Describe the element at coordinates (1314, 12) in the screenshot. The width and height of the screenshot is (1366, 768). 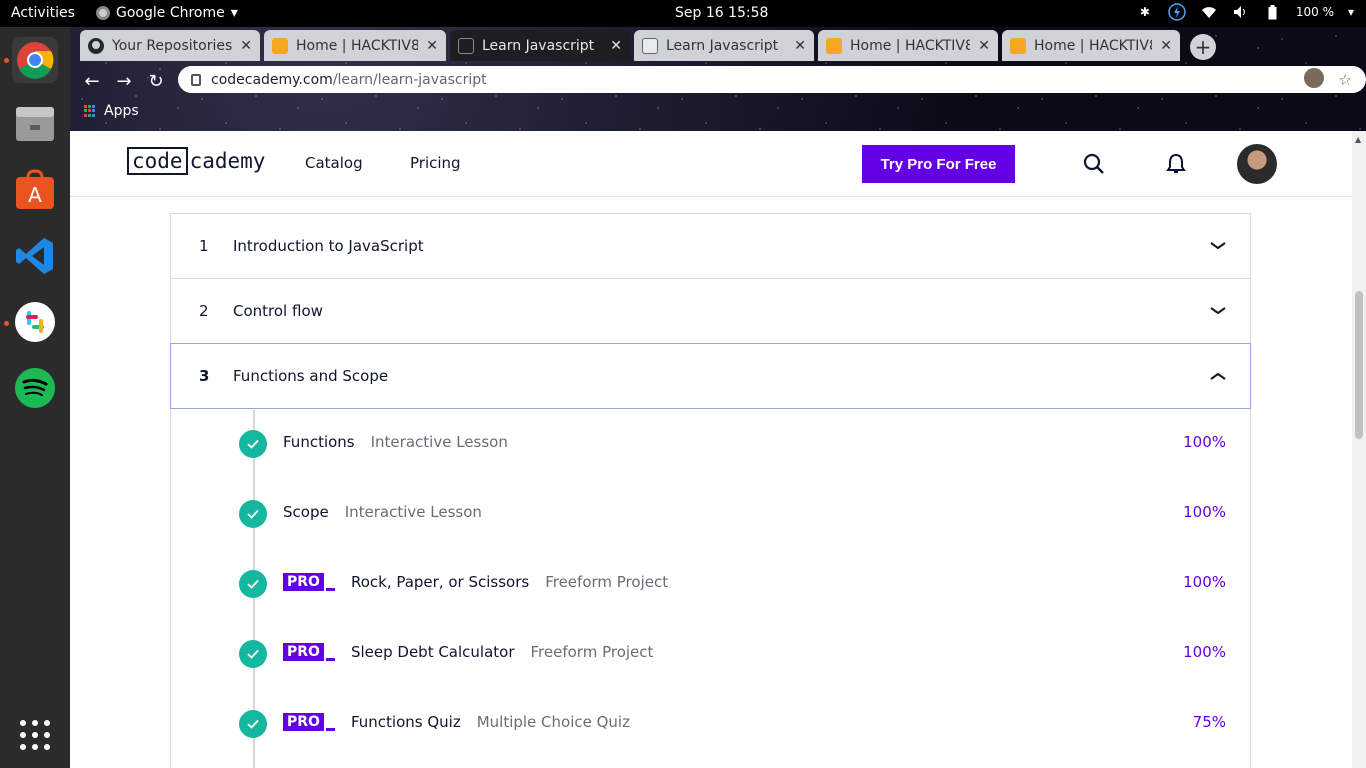
I see `battery-percentage: 100 %` at that location.